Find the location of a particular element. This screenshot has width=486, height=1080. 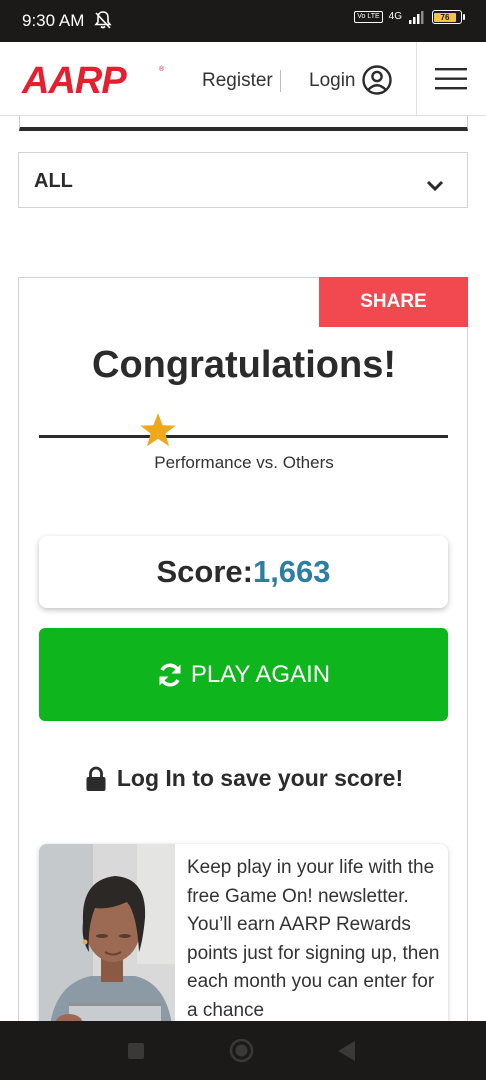

status-bar: 9:30 AM Vo LTE 4G 76 is located at coordinates (243, 21).